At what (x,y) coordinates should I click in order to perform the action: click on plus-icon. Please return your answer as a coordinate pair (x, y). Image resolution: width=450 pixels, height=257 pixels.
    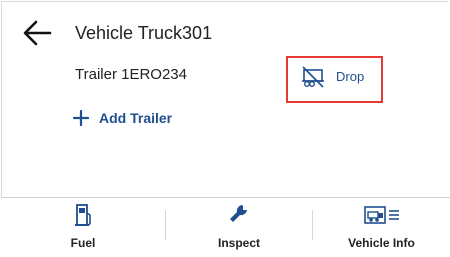
    Looking at the image, I should click on (81, 118).